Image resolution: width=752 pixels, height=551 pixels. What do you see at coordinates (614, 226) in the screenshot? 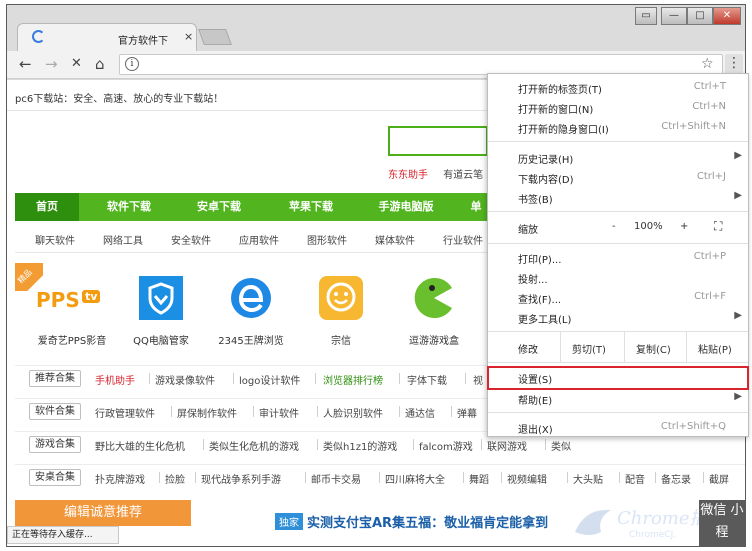
I see `zoom-out-button: -` at bounding box center [614, 226].